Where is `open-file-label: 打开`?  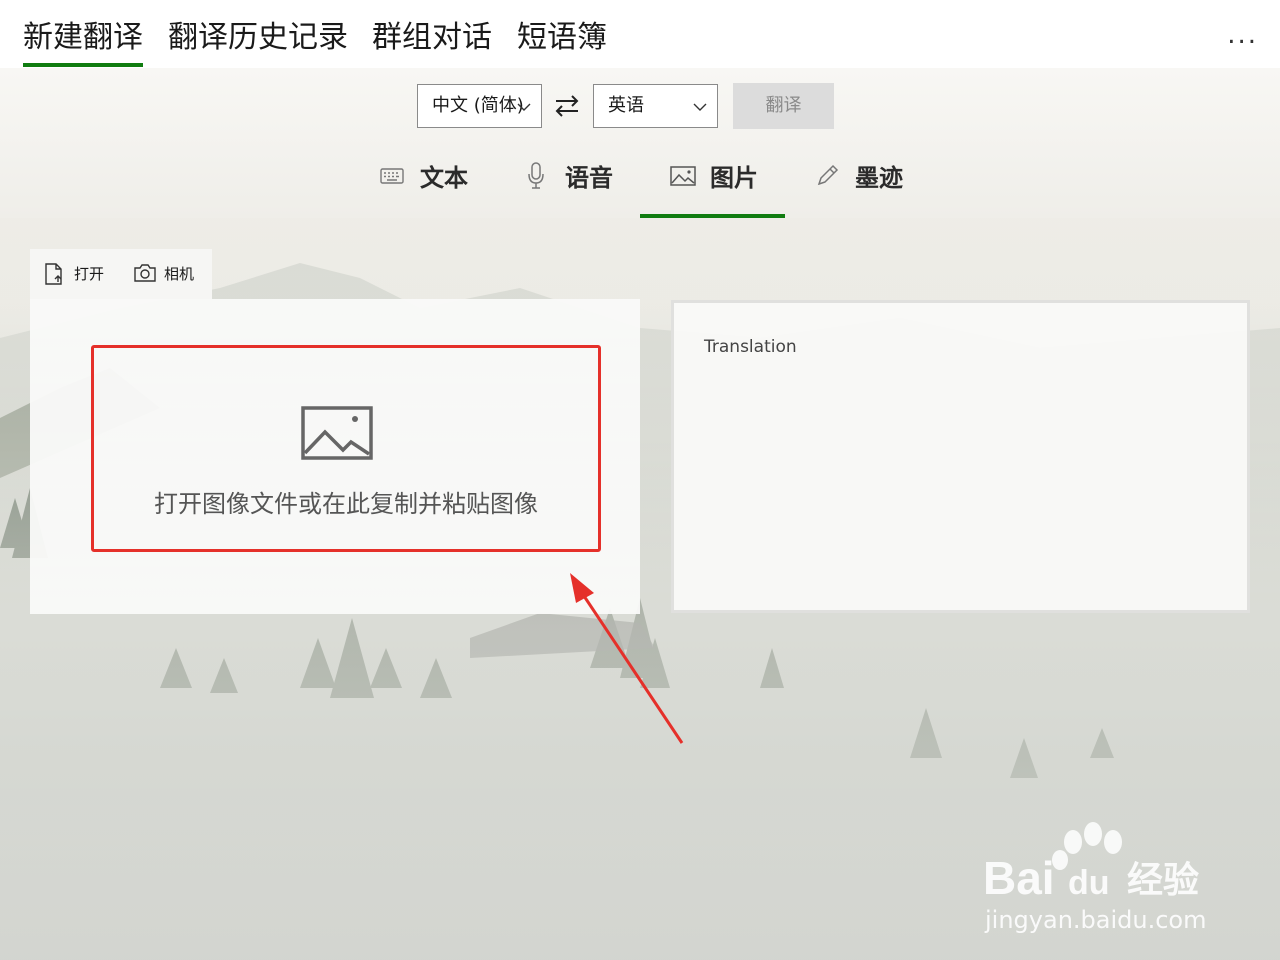 open-file-label: 打开 is located at coordinates (89, 274).